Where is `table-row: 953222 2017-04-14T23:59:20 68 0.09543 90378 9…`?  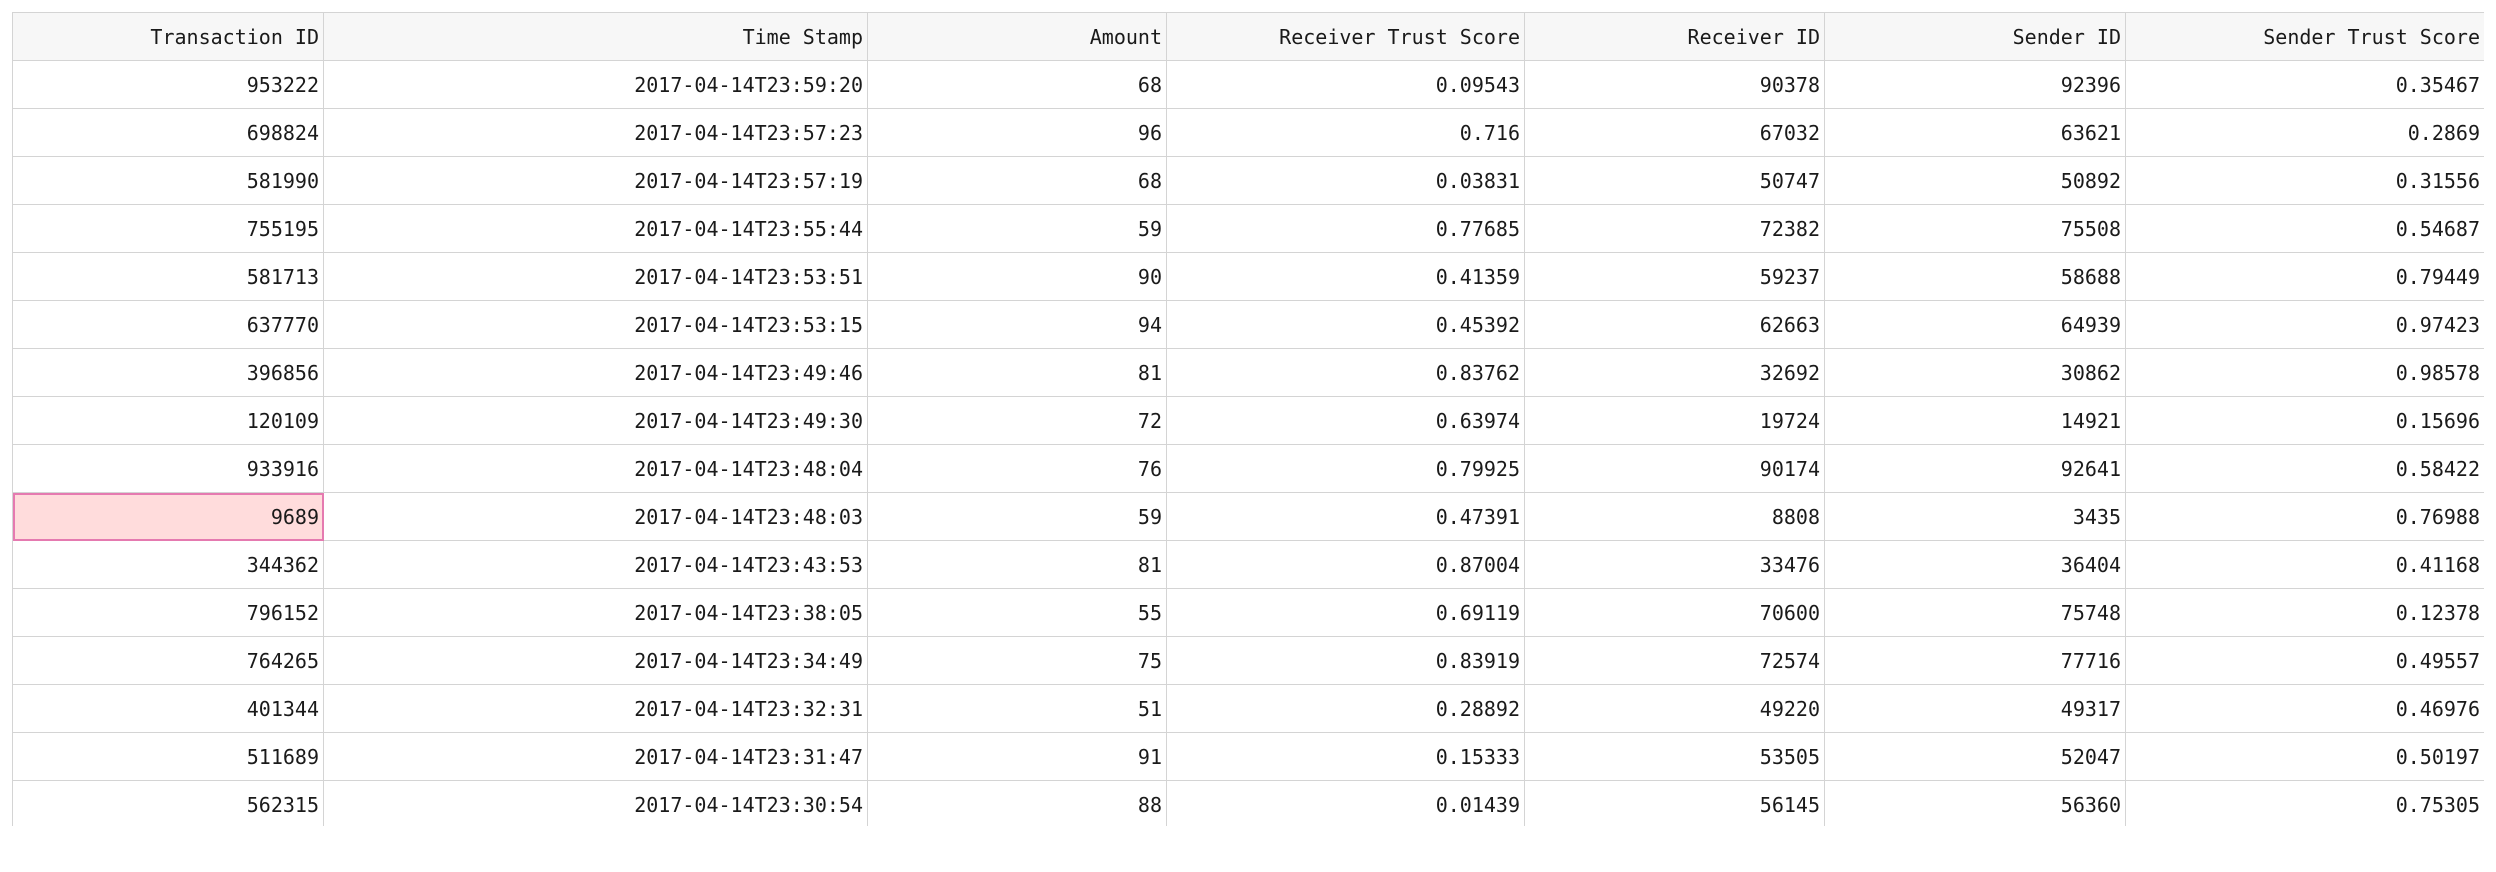
table-row: 953222 2017-04-14T23:59:20 68 0.09543 90378 9… is located at coordinates (1248, 84).